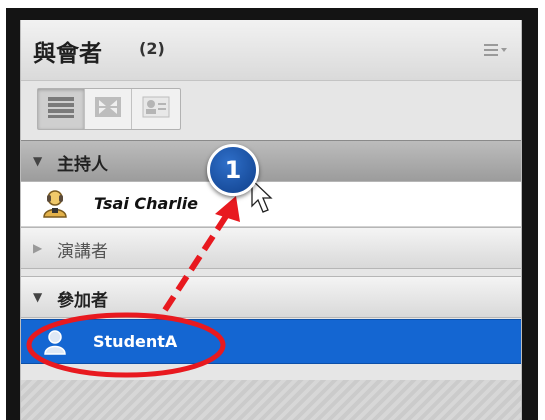 Image resolution: width=545 pixels, height=420 pixels. I want to click on list-view-icon, so click(61, 109).